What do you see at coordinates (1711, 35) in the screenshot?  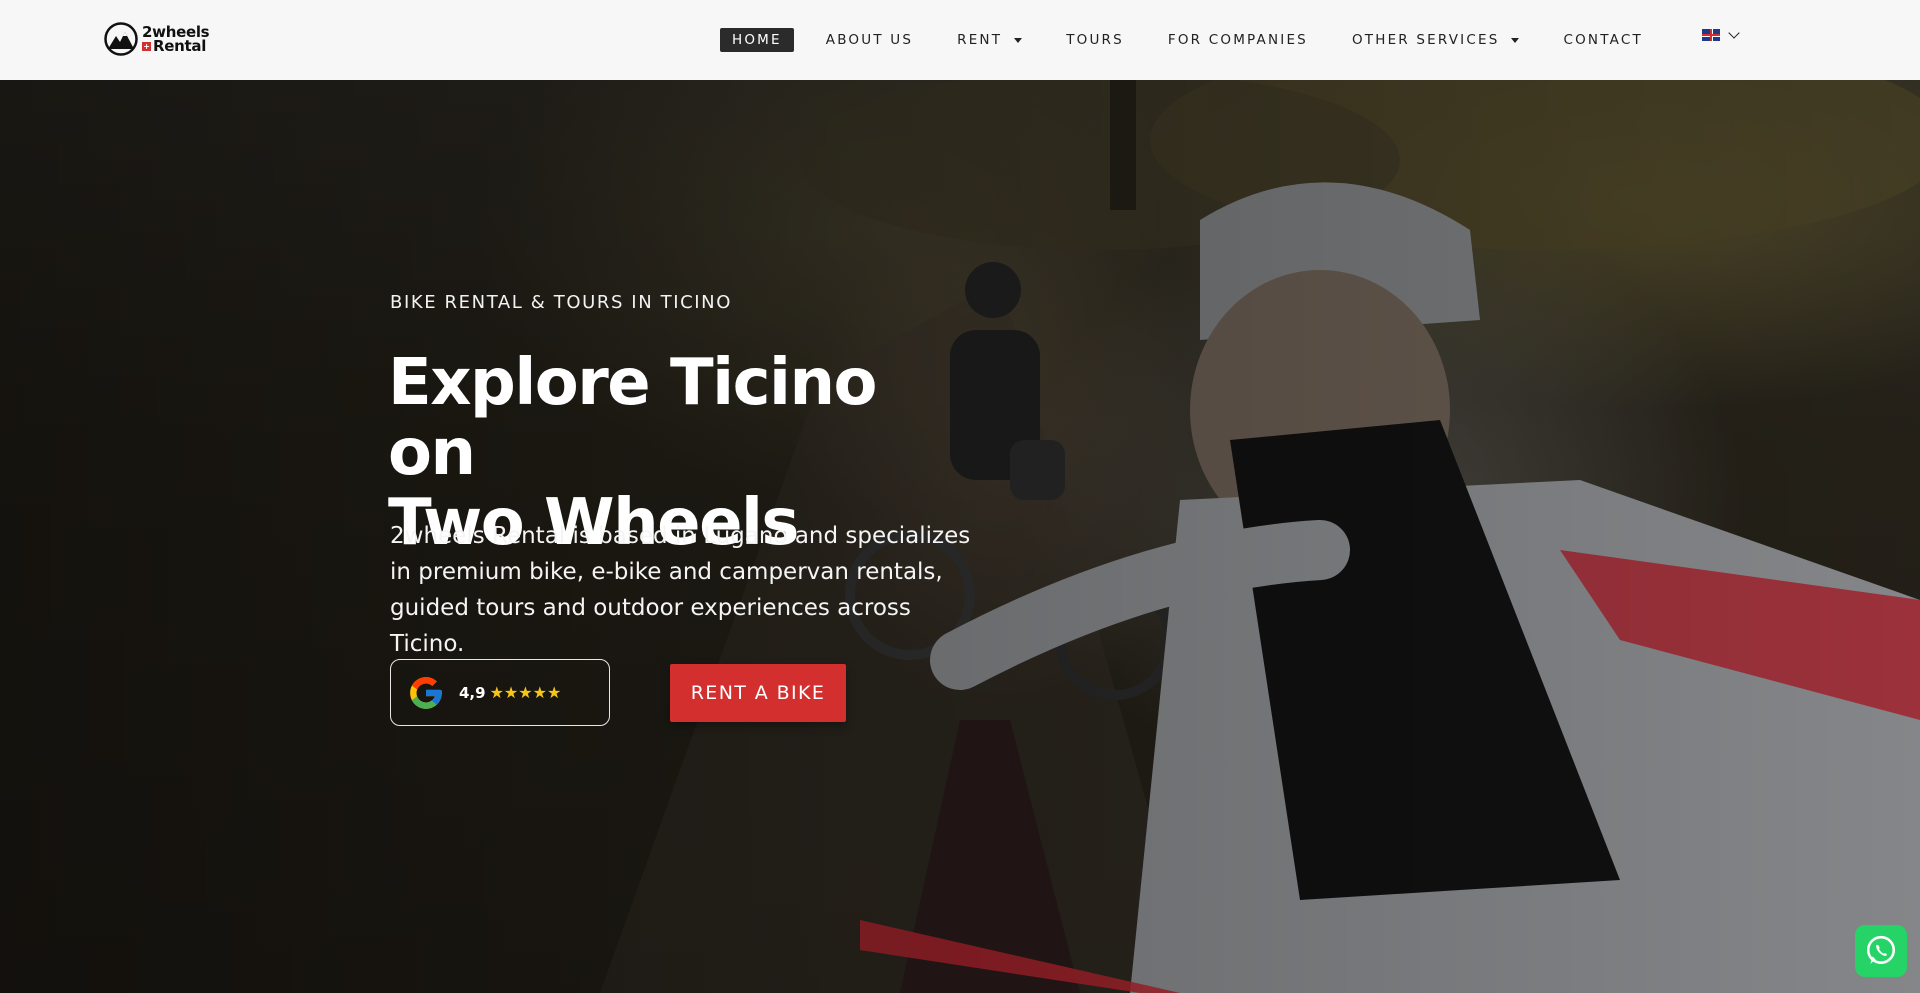 I see `uk-flag-icon` at bounding box center [1711, 35].